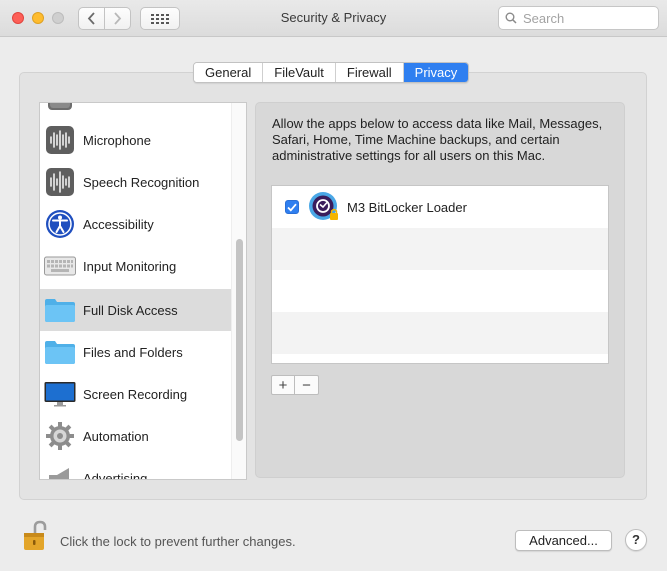  I want to click on sidebar-item-microphone: Microphone, so click(136, 140).